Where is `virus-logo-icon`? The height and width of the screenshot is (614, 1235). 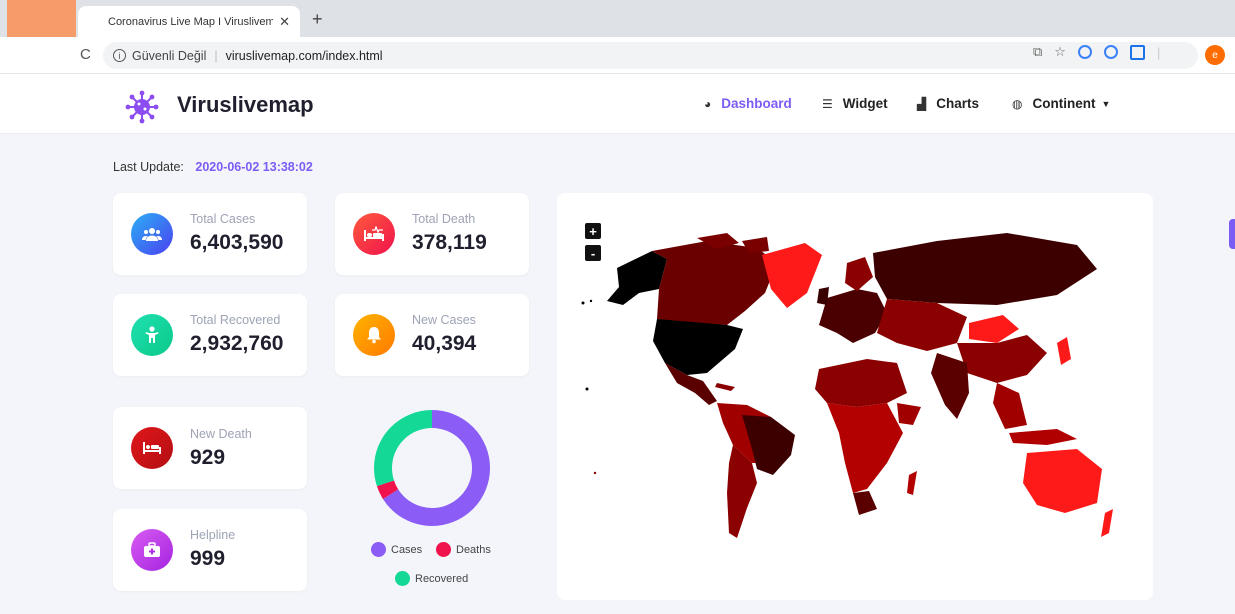 virus-logo-icon is located at coordinates (142, 107).